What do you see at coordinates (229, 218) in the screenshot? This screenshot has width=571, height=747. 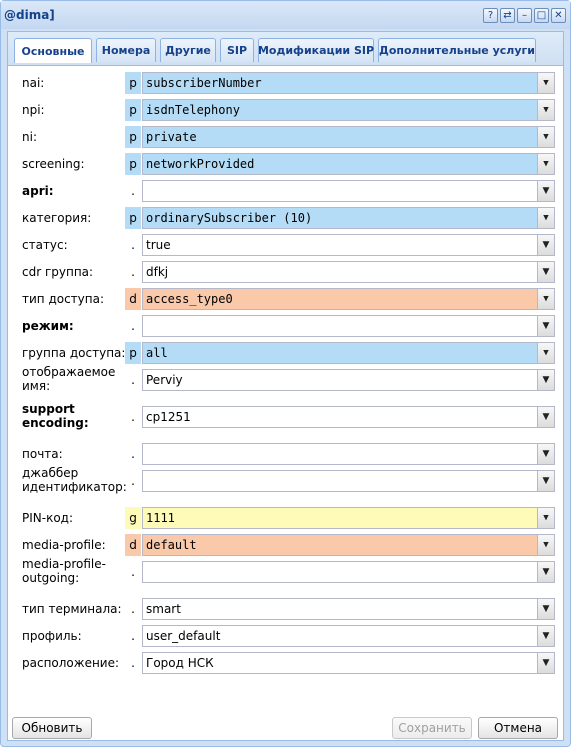 I see `field-value: ordinarySubscriber (10)` at bounding box center [229, 218].